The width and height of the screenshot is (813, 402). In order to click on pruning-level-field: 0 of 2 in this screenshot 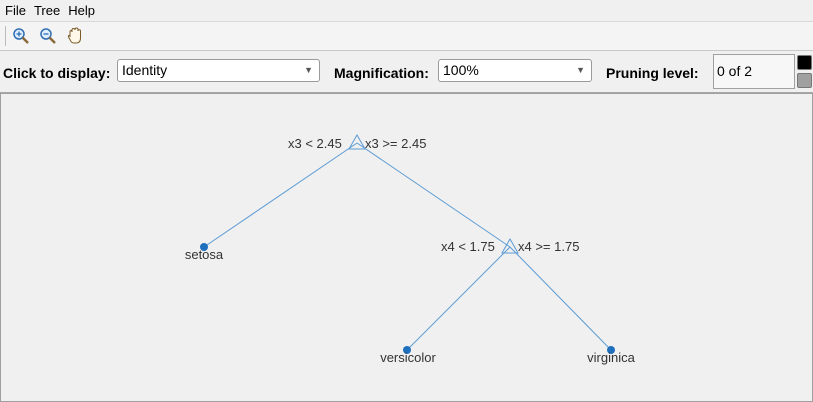, I will do `click(754, 71)`.